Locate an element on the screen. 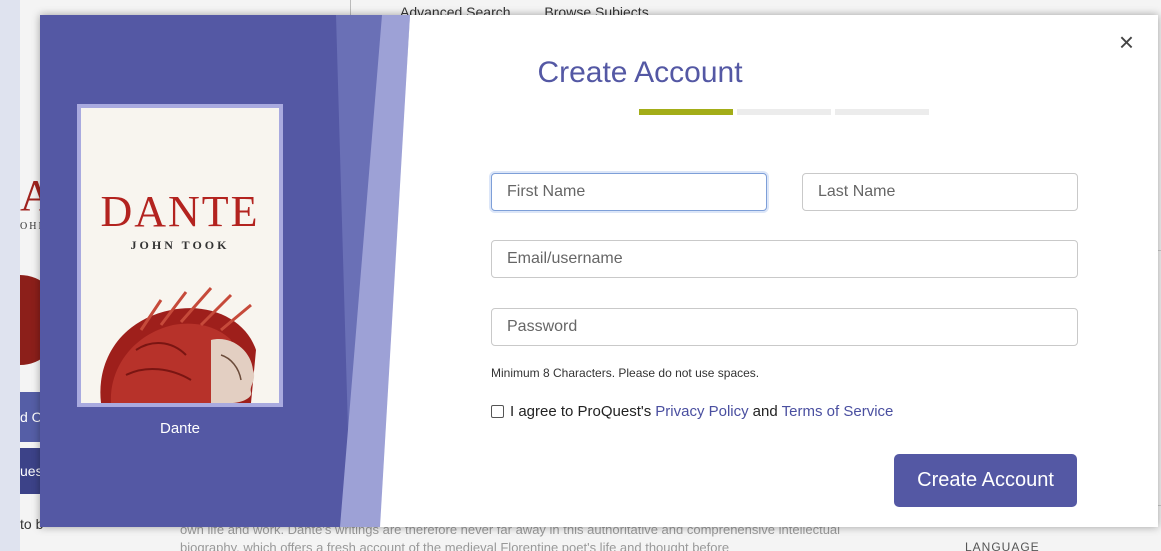 The width and height of the screenshot is (1161, 551). language-heading: LANGUAGE is located at coordinates (1002, 545).